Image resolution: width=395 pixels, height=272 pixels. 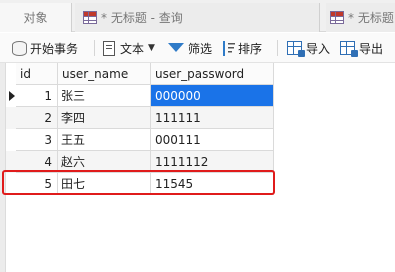 I want to click on column-header-id: id, so click(x=37, y=74).